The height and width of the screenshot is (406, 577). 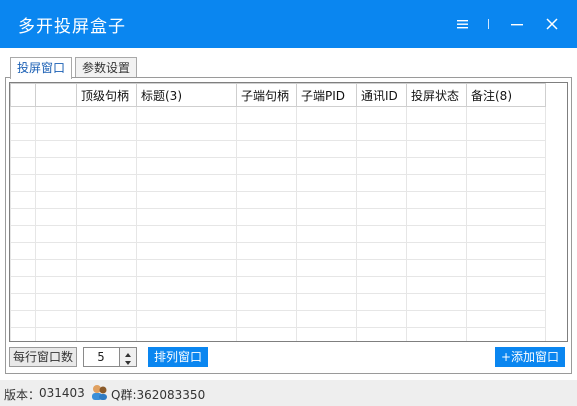 I want to click on tab-strip: 投屏窗口 参数设置, so click(x=288, y=63).